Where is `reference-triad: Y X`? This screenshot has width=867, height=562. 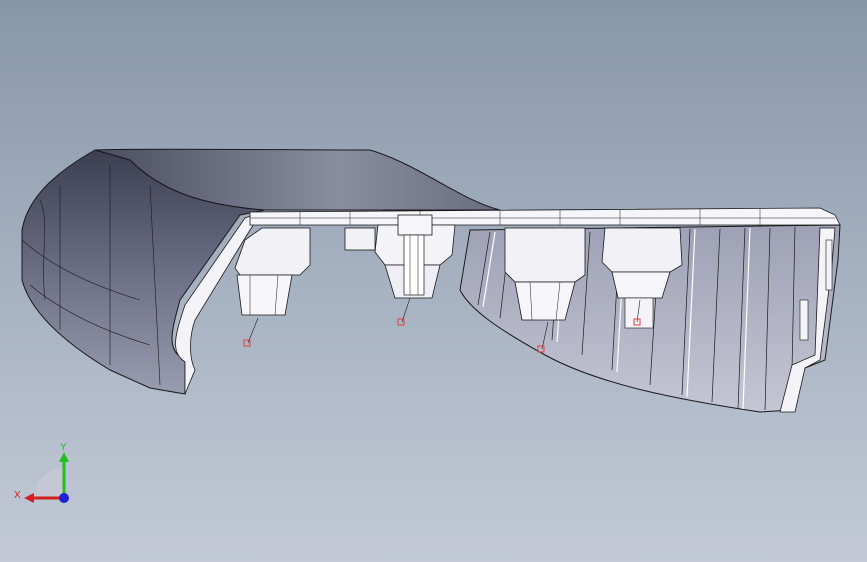
reference-triad: Y X is located at coordinates (41, 472).